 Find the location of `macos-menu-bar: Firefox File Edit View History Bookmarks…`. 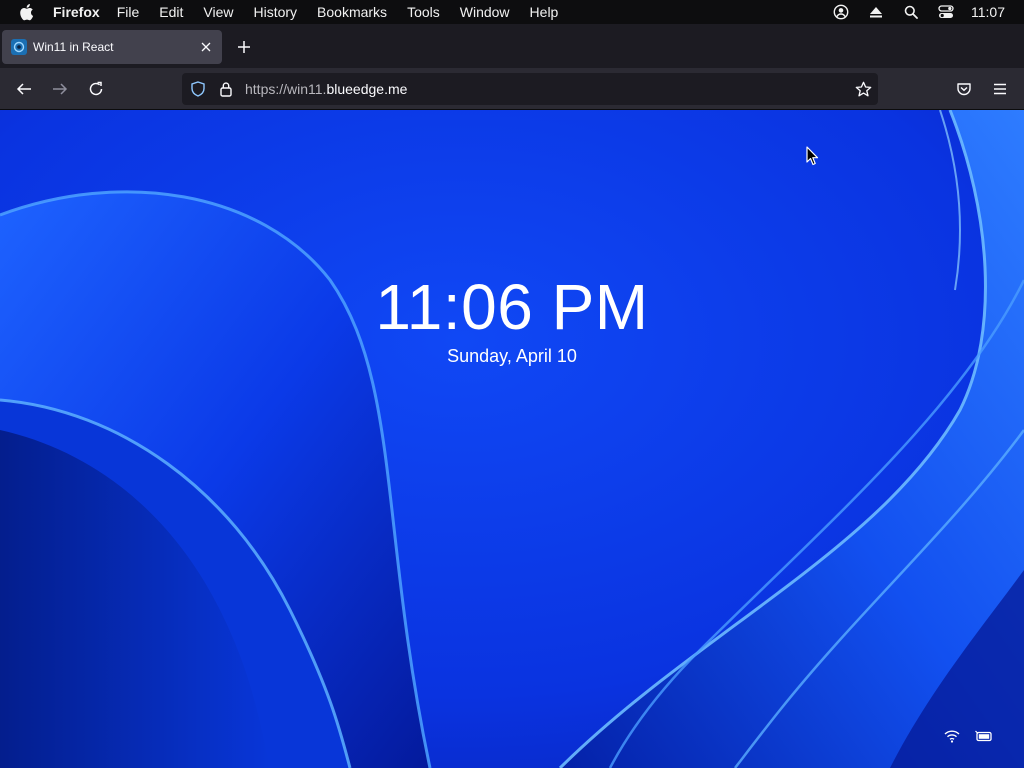

macos-menu-bar: Firefox File Edit View History Bookmarks… is located at coordinates (512, 12).